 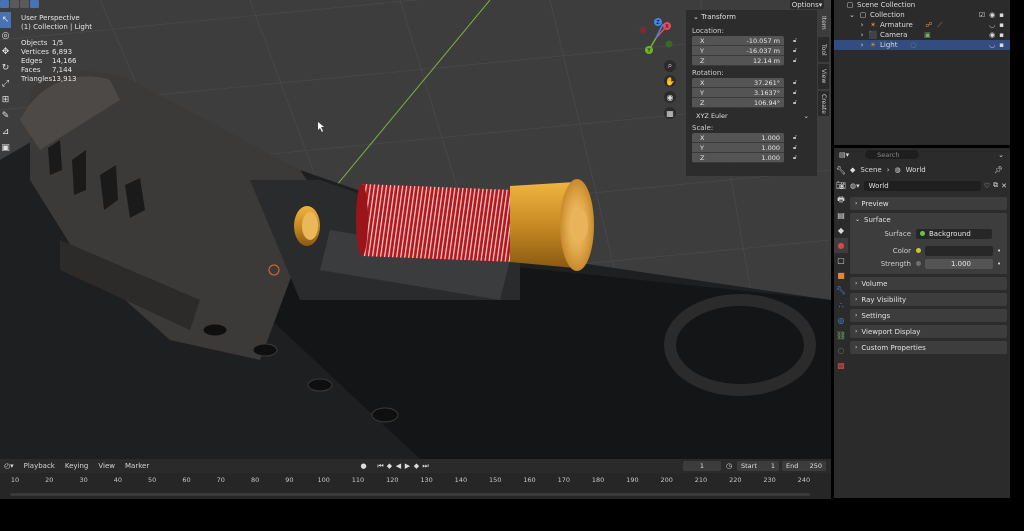 I want to click on location-z-field: Z 12.14 m, so click(x=738, y=61).